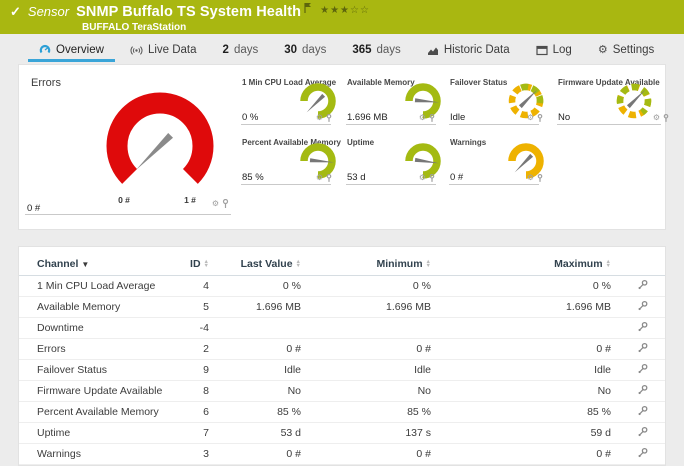 The height and width of the screenshot is (466, 684). Describe the element at coordinates (374, 264) in the screenshot. I see `column-header-minimum: Minimum ▲ ▼` at that location.